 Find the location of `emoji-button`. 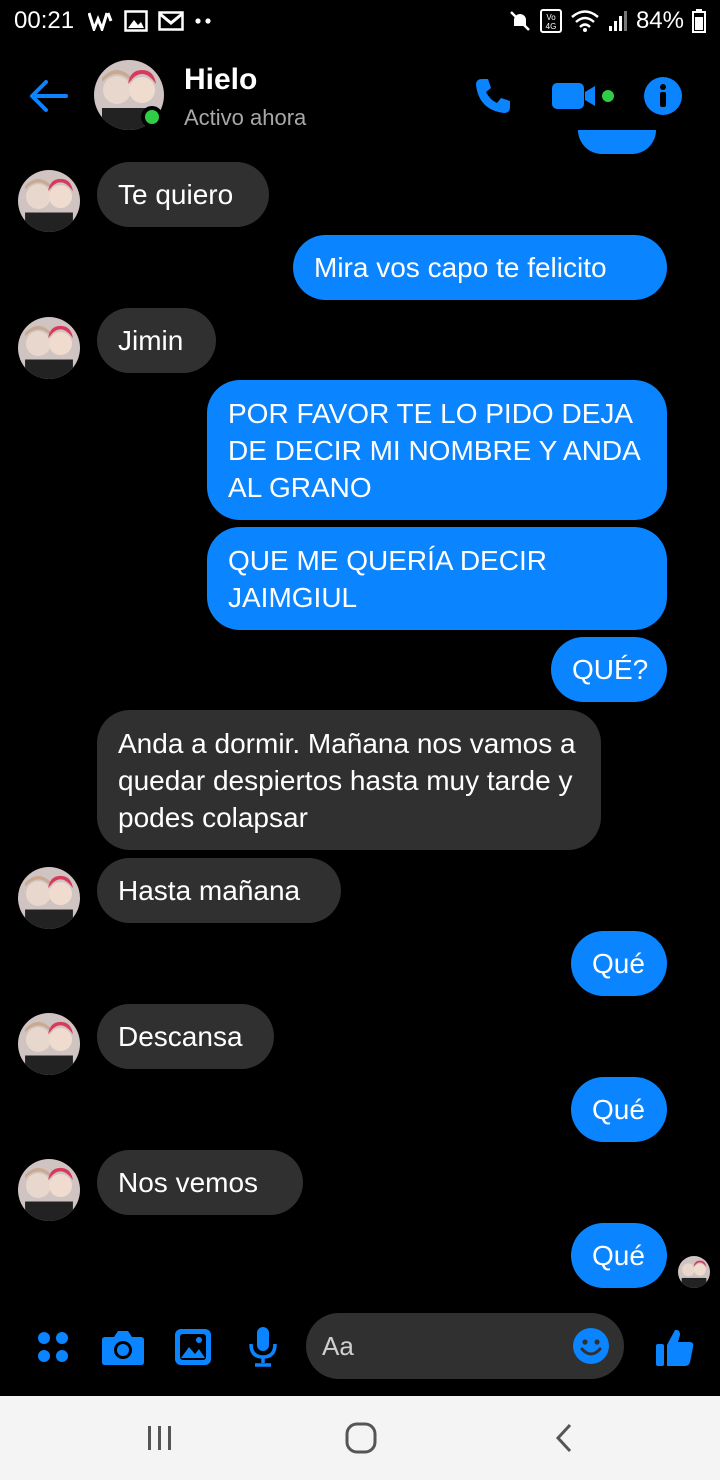

emoji-button is located at coordinates (591, 1346).